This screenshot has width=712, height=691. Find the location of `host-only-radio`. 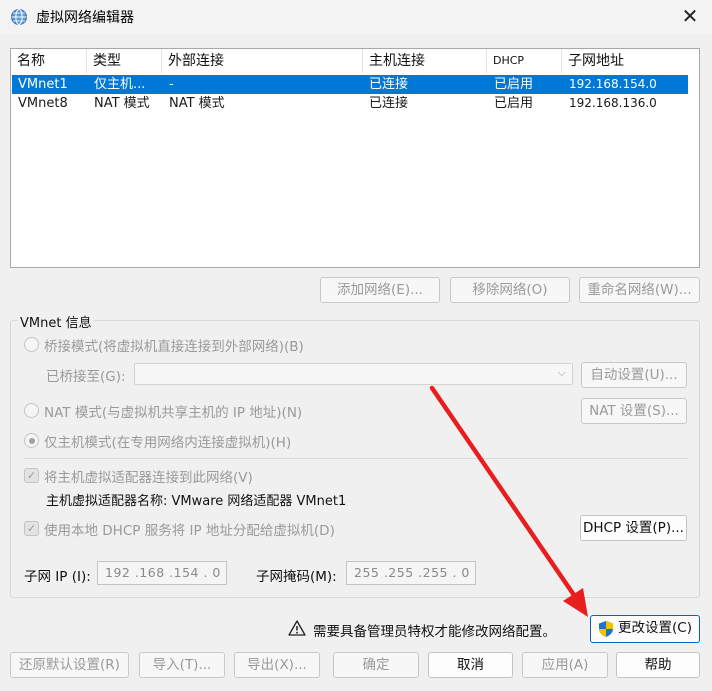

host-only-radio is located at coordinates (31, 440).